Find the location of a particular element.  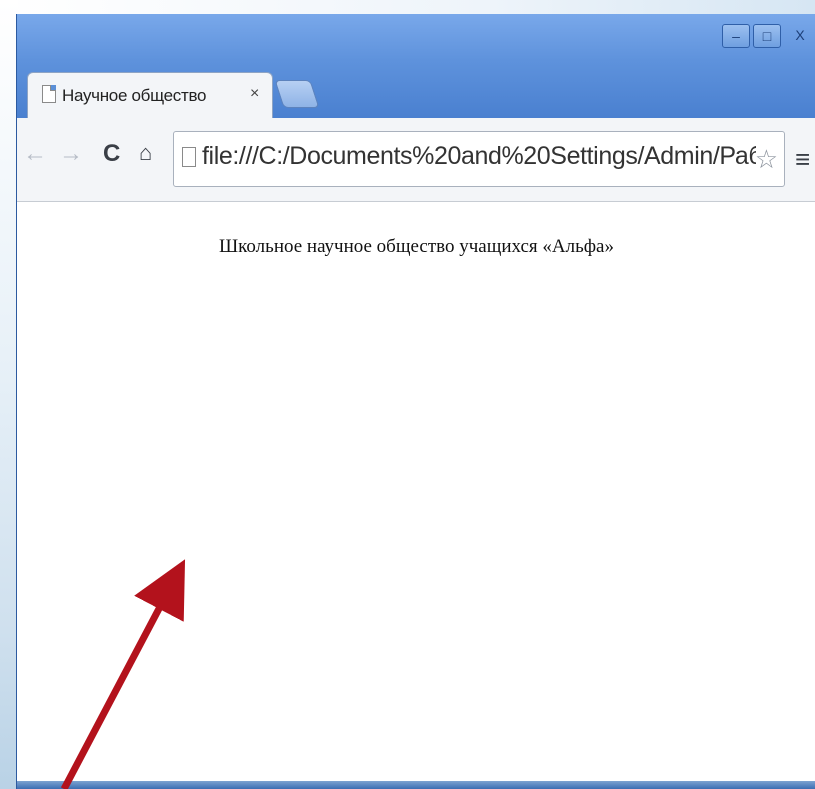

title-bar: – □ X Научное общество × is located at coordinates (416, 66).